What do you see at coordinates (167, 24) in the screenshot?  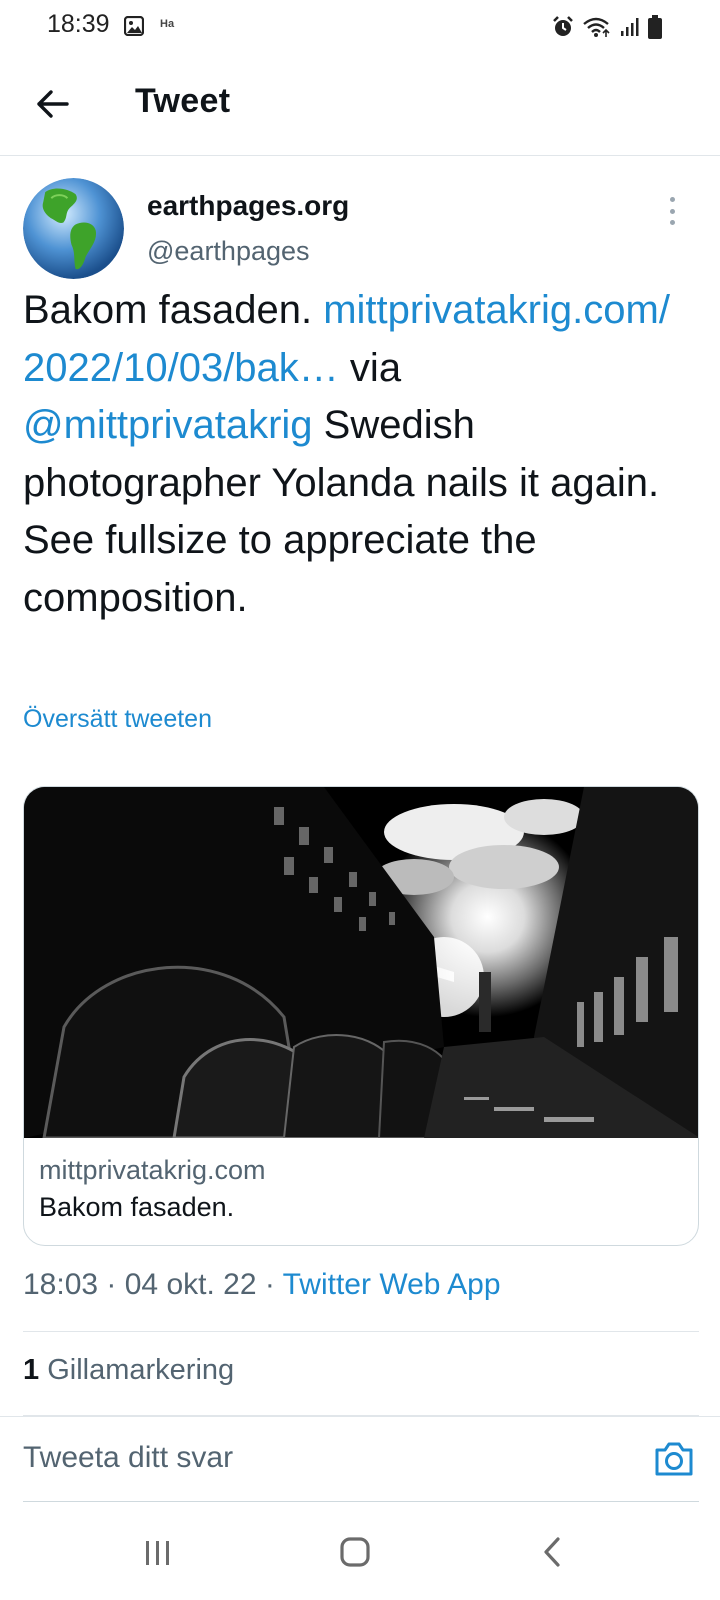 I see `notification-label: Ha` at bounding box center [167, 24].